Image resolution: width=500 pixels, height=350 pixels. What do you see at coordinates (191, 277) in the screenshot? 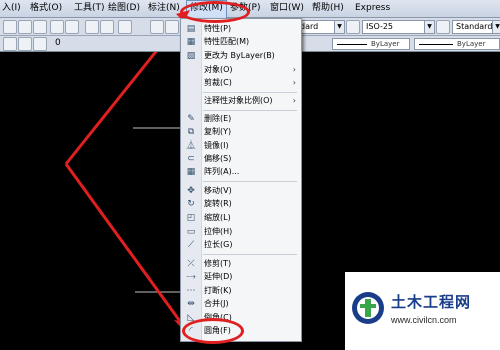
I see `extend-icon: ⤏` at bounding box center [191, 277].